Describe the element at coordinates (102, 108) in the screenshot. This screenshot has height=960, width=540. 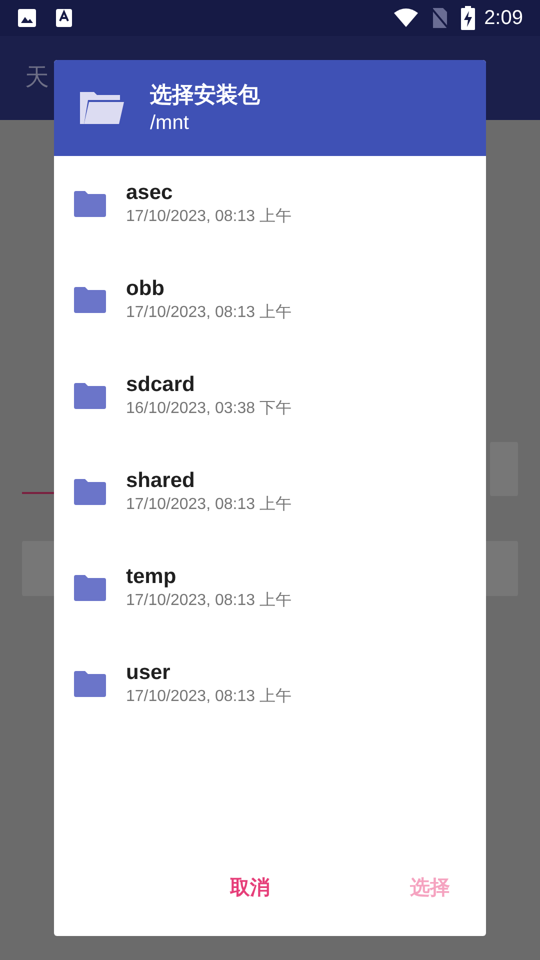
I see `open-folder-icon` at that location.